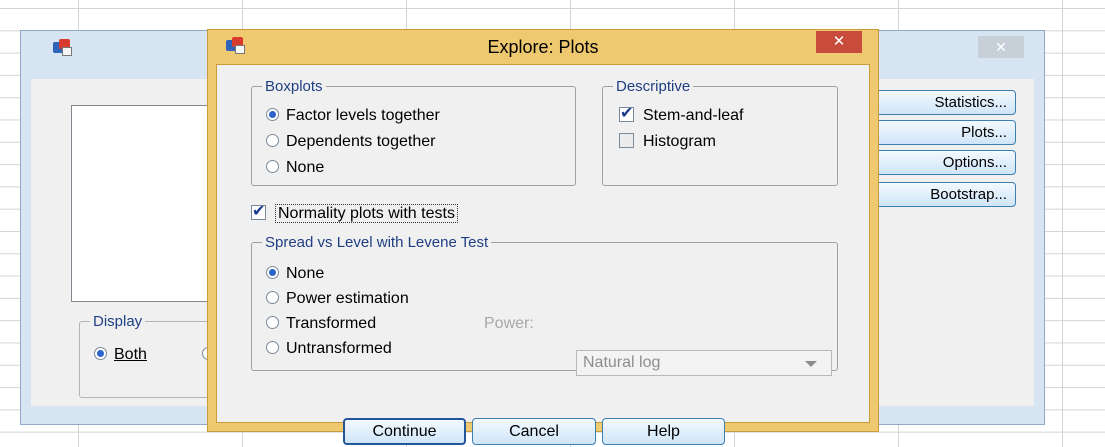 This screenshot has width=1105, height=447. I want to click on untransformed-radio: Untransformed, so click(329, 349).